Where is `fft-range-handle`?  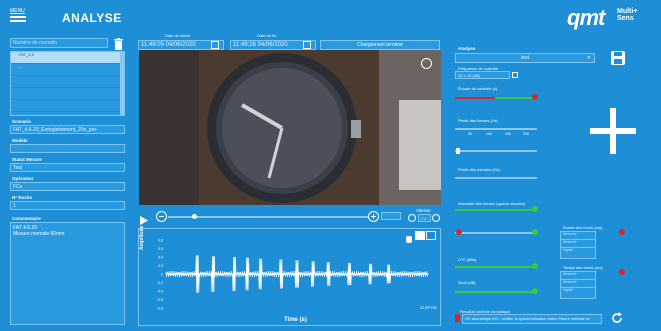
fft-range-handle is located at coordinates (458, 151).